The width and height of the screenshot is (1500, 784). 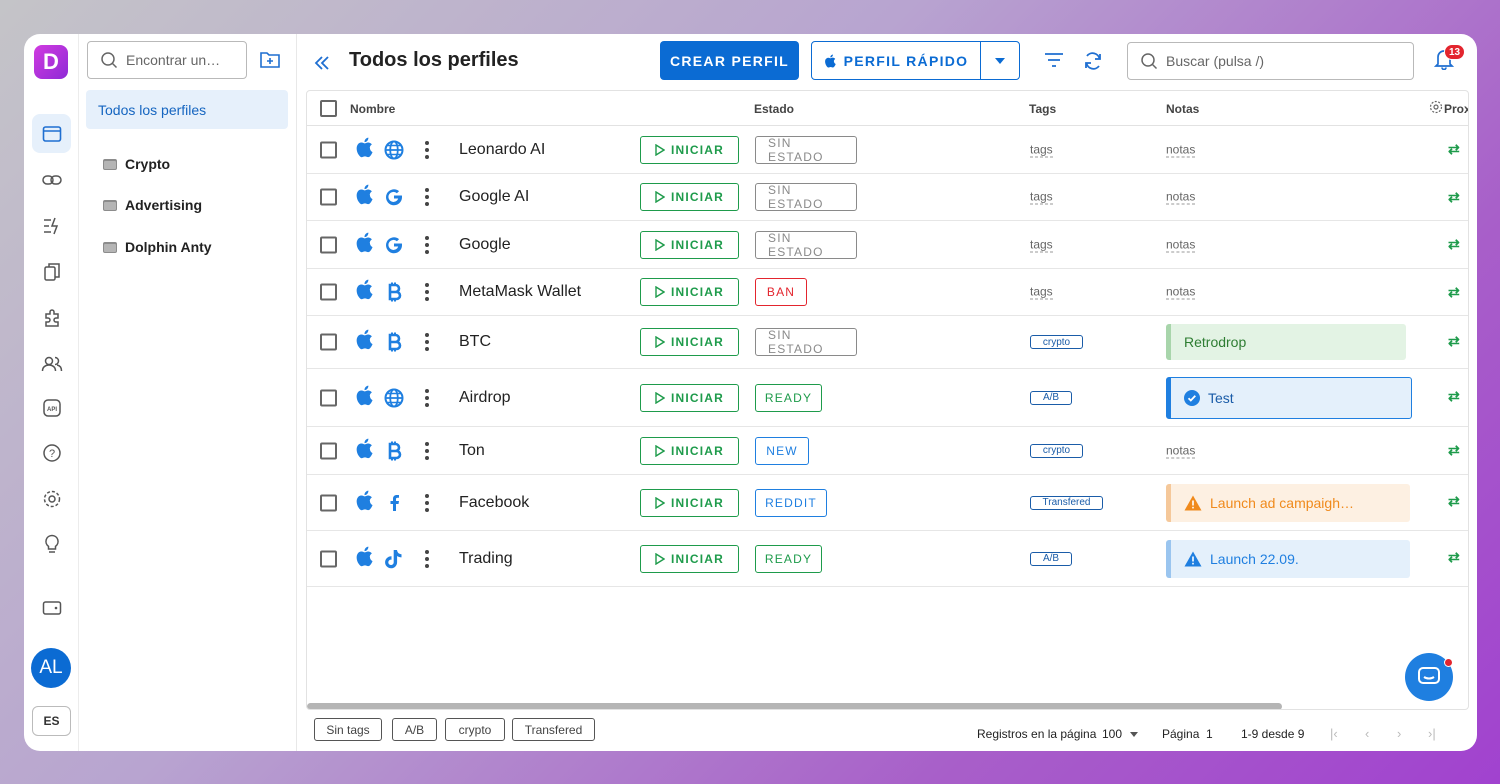 What do you see at coordinates (1288, 558) in the screenshot?
I see `note-card: Launch 22.09.` at bounding box center [1288, 558].